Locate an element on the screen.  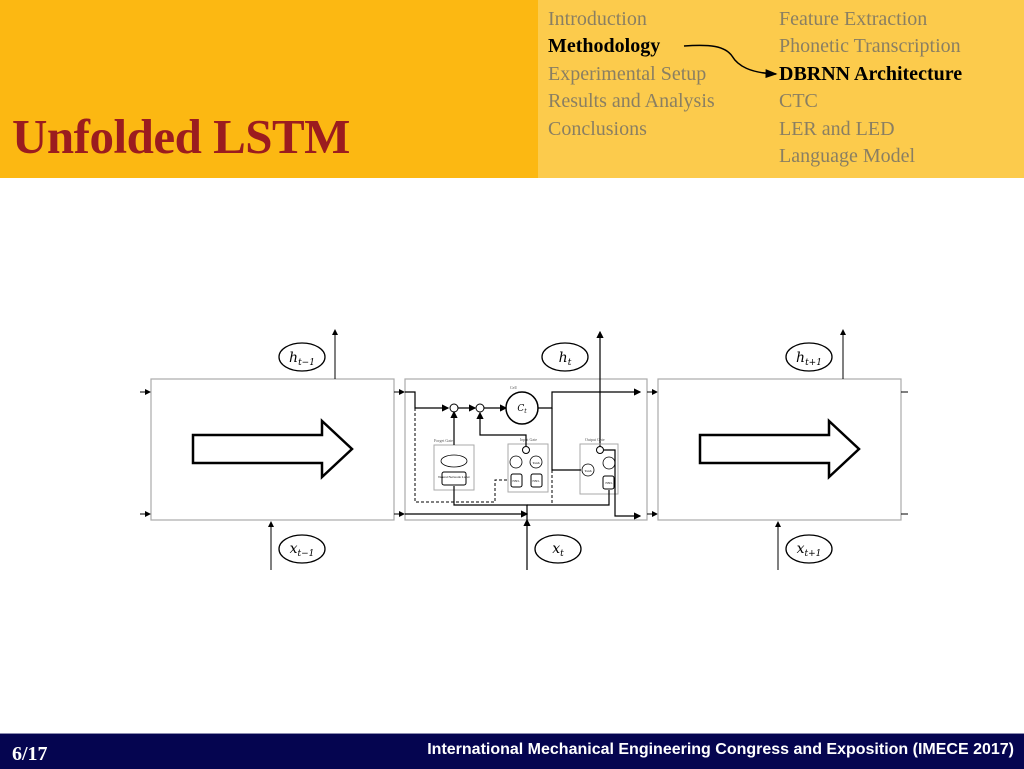
nav-subsection-feature-extraction: Feature Extraction is located at coordinates (870, 19).